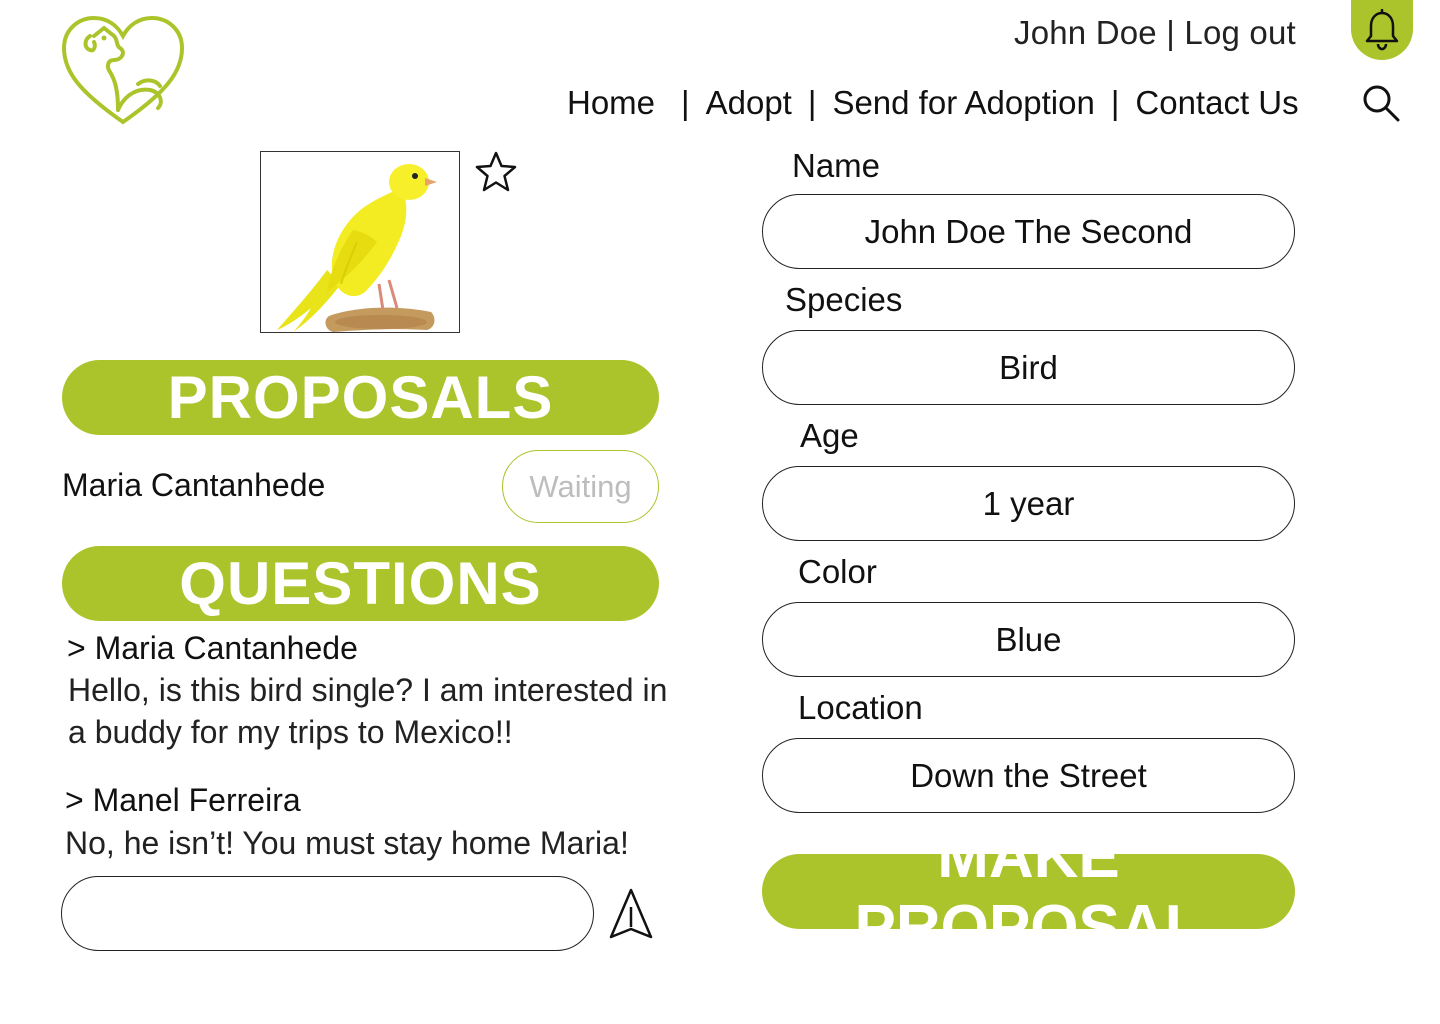 The width and height of the screenshot is (1440, 1024). What do you see at coordinates (1028, 775) in the screenshot?
I see `location-field: Down the Street` at bounding box center [1028, 775].